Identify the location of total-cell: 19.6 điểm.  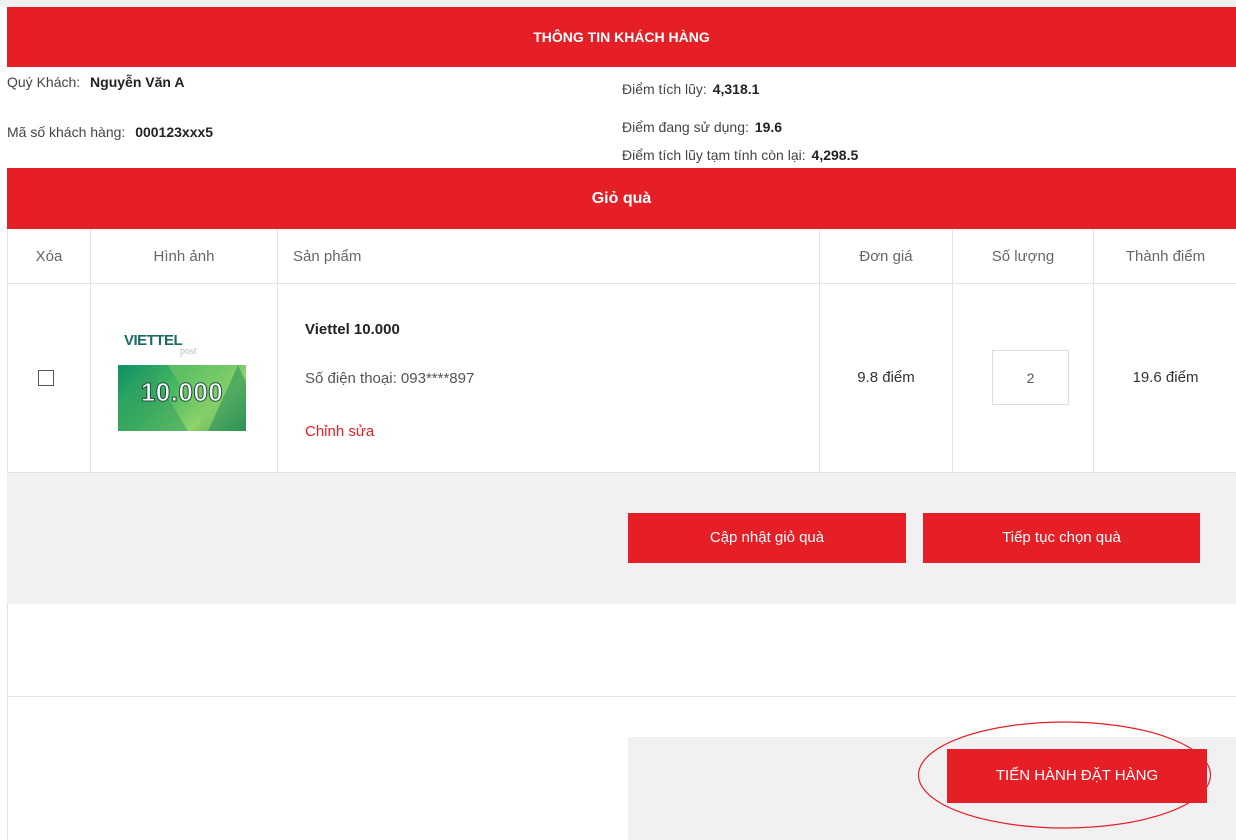
(1165, 378).